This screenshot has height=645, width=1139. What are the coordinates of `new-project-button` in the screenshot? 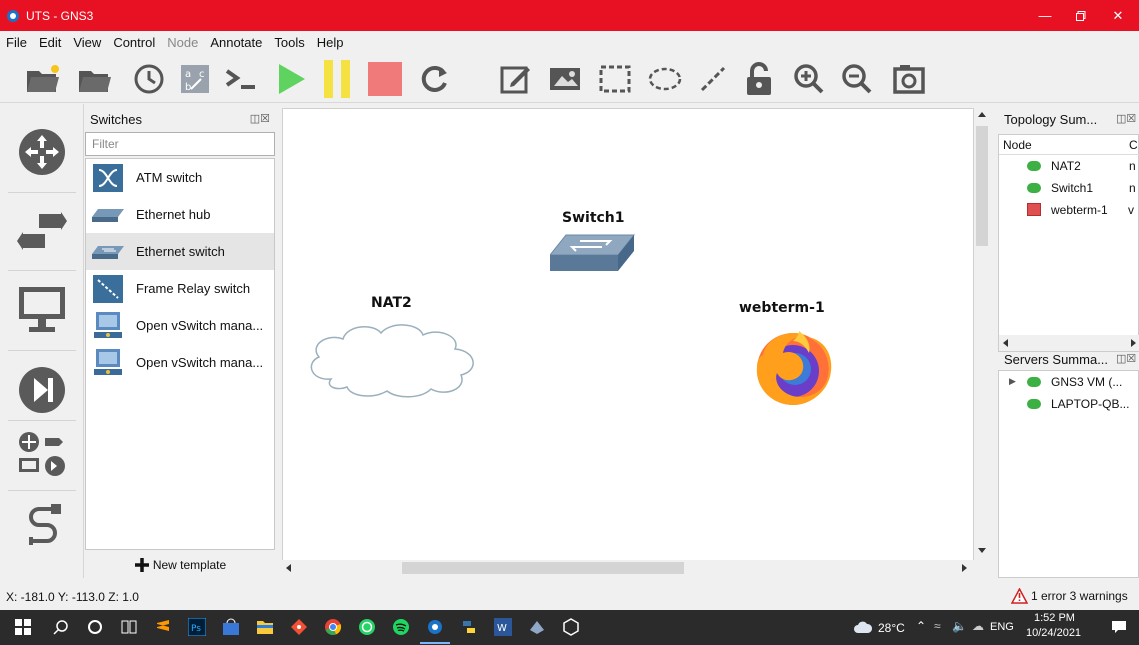 It's located at (43, 79).